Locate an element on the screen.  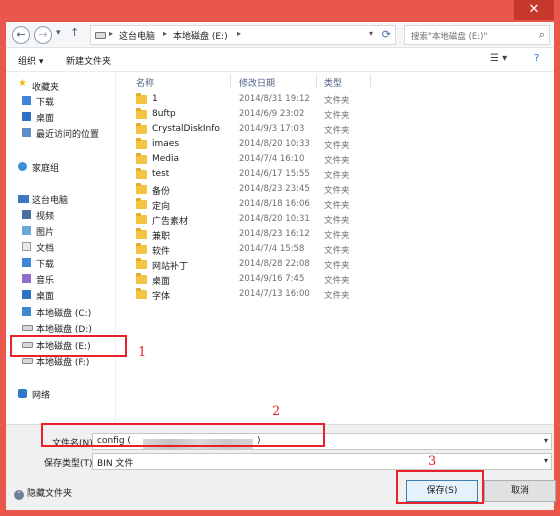
sidebar-item-videos: 视频 is located at coordinates (61, 215).